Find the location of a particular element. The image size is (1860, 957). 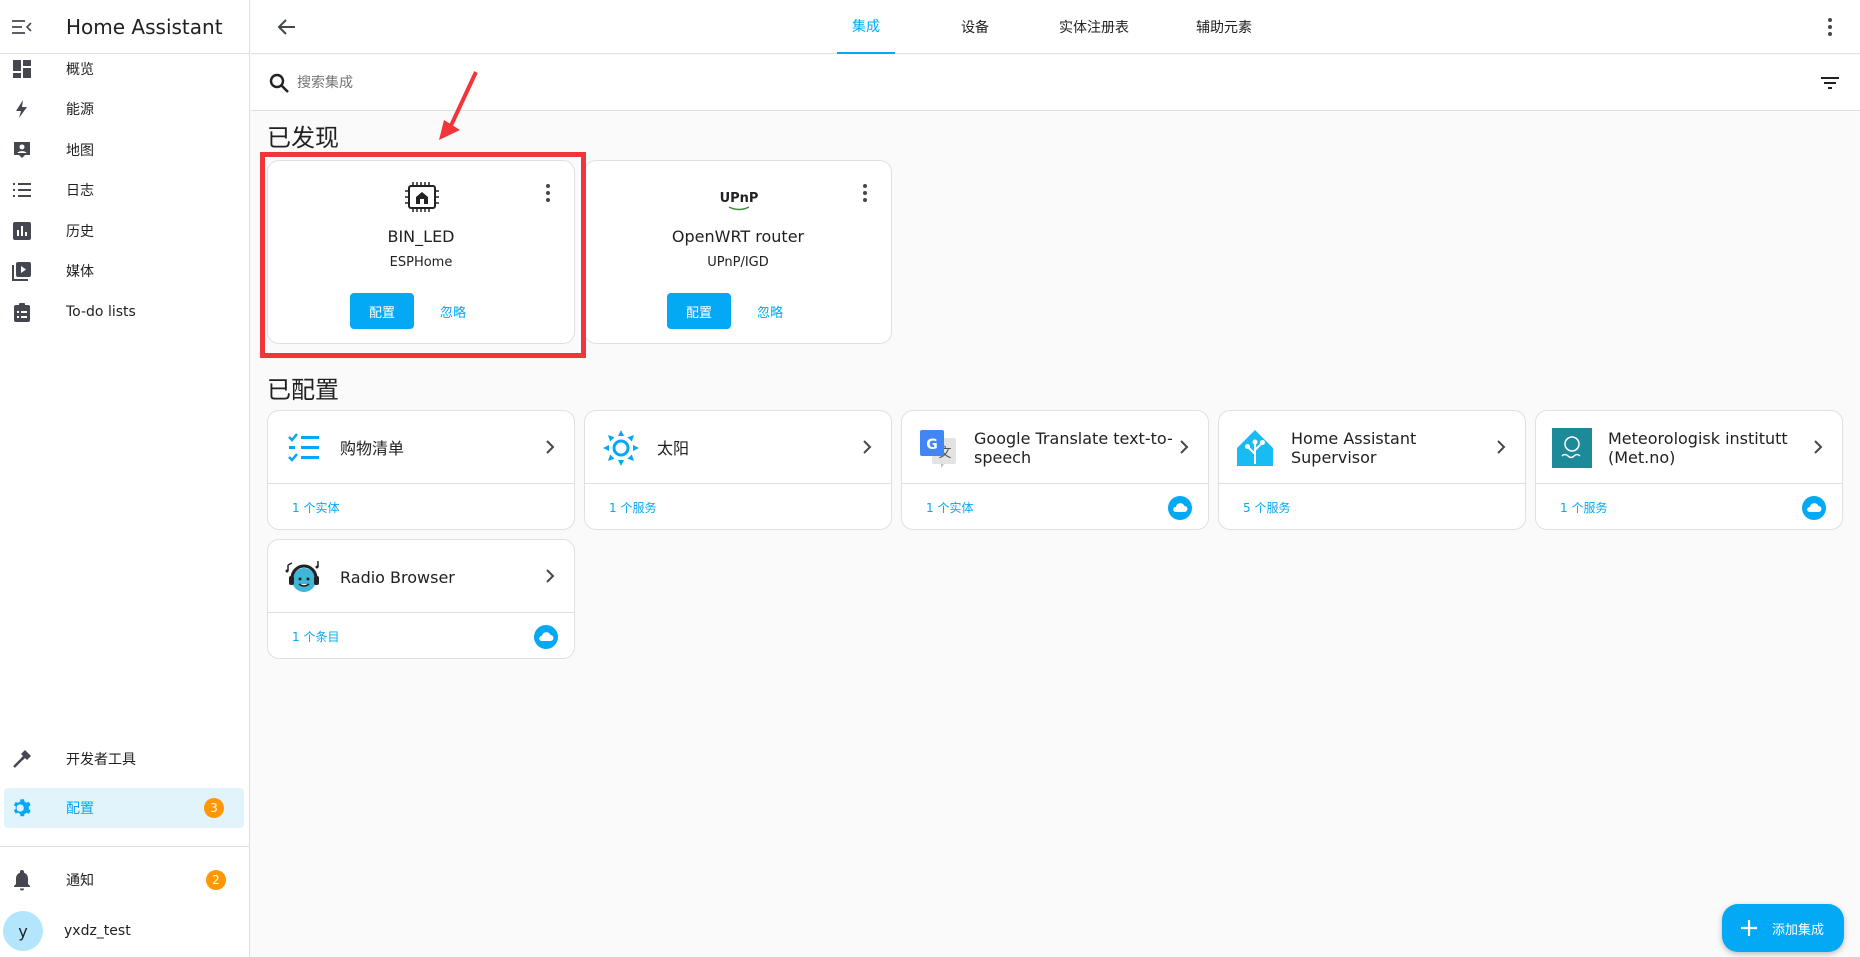

sidebar-item-logbook: 日志 is located at coordinates (125, 190).